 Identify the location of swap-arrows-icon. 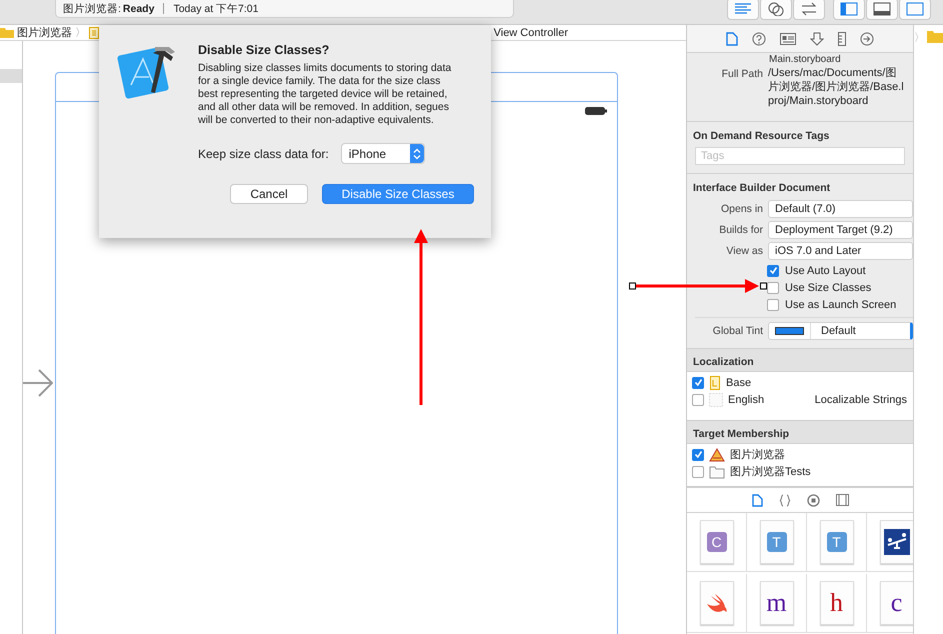
(809, 9).